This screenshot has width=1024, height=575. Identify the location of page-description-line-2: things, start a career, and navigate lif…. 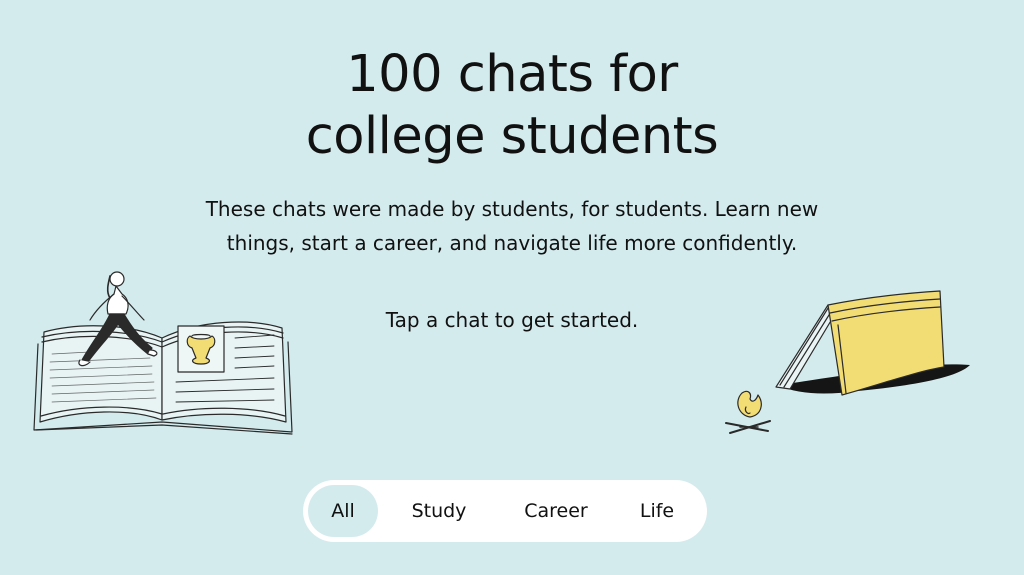
(512, 243).